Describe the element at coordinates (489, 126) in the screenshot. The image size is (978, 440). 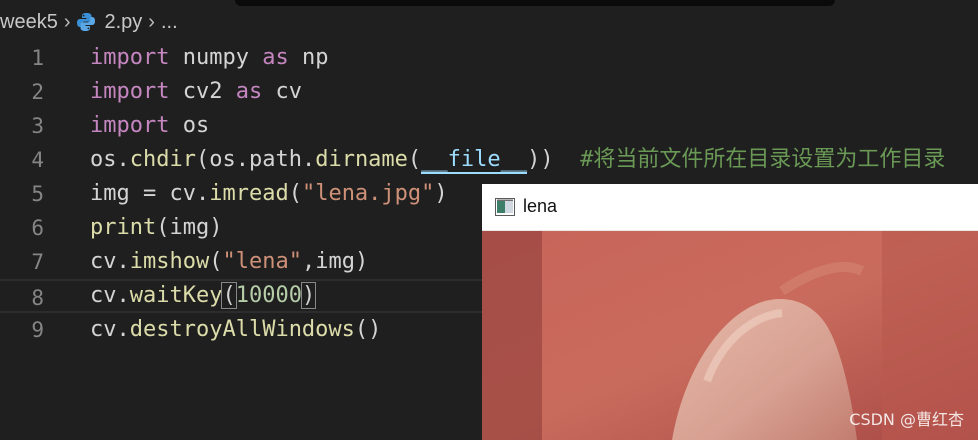
I see `code-line: 3 import os` at that location.